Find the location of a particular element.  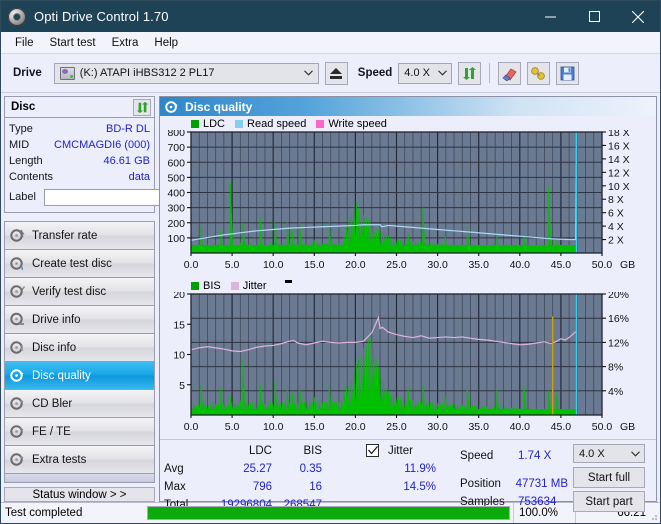

sidebar-item-label: Transfer rate is located at coordinates (65, 235).